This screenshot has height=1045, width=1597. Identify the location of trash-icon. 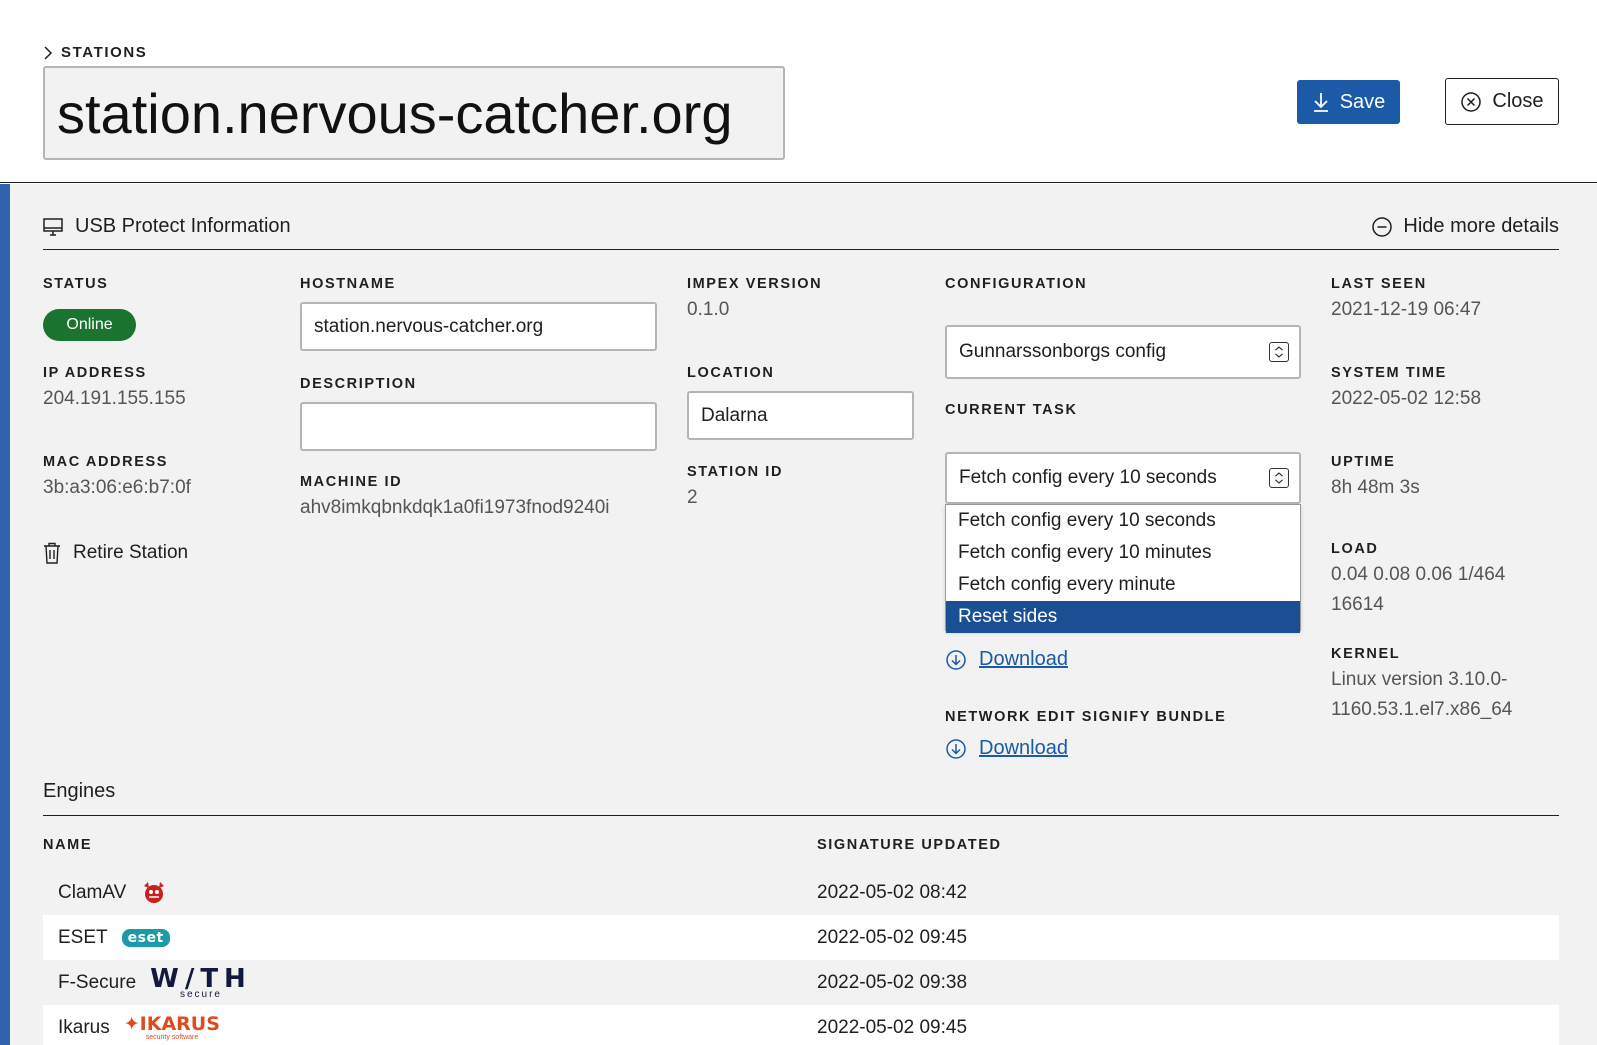
(52, 553).